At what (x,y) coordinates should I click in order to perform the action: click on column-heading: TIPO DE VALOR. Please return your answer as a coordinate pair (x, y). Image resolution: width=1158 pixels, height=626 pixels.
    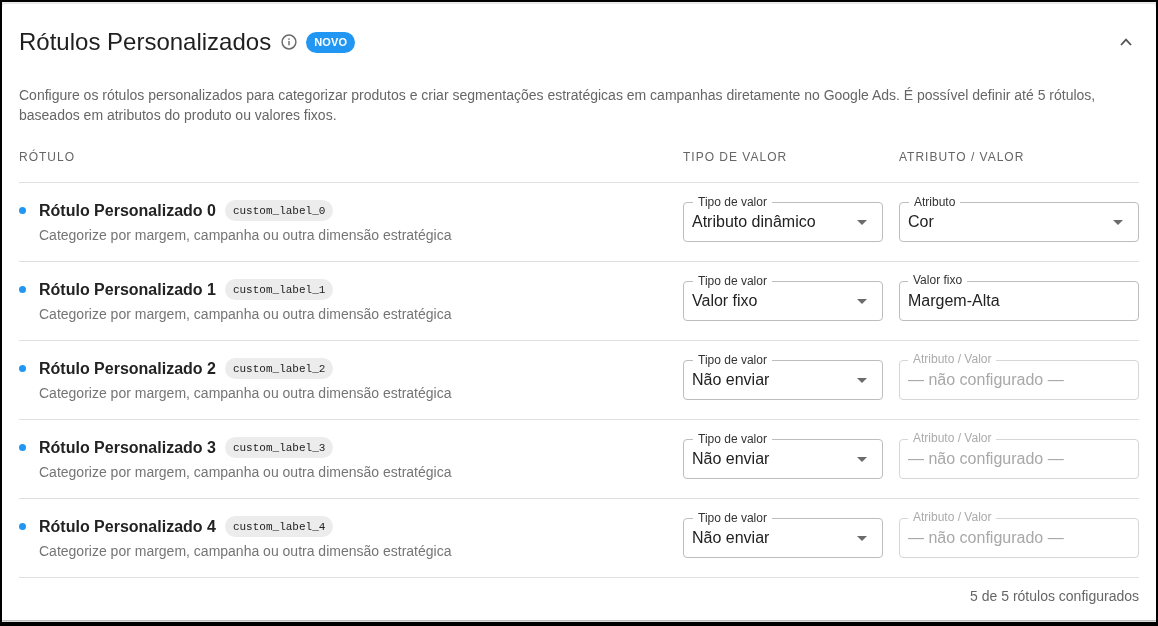
    Looking at the image, I should click on (735, 157).